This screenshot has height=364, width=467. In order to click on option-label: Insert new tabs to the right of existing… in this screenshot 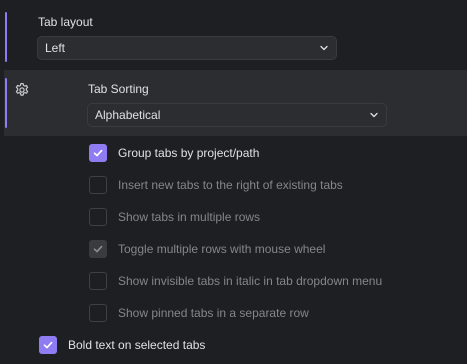, I will do `click(230, 185)`.